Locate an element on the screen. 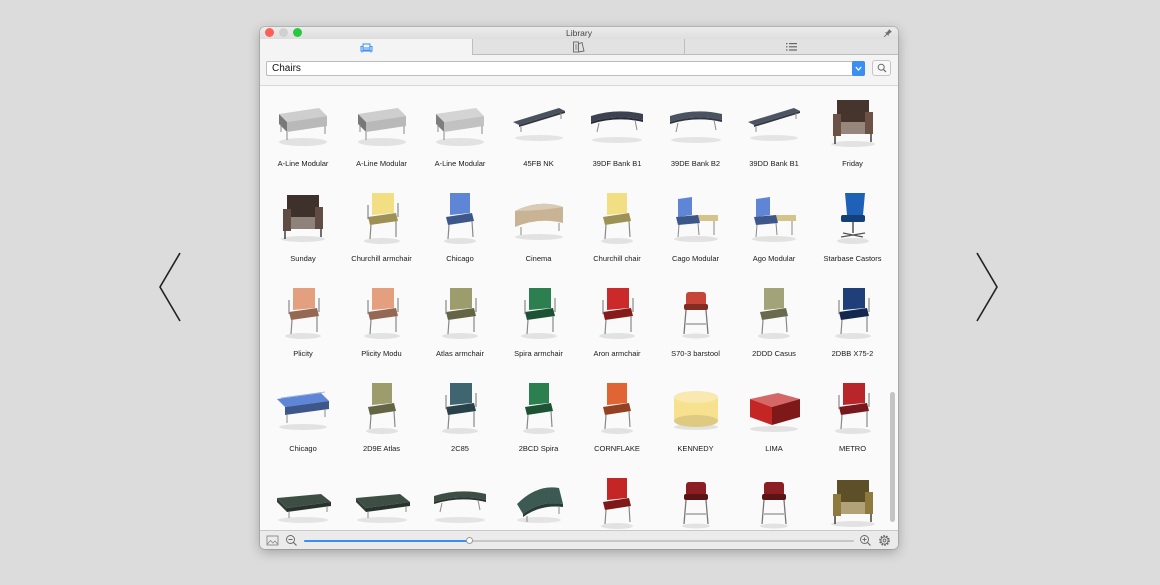  library-item: KENNEDY is located at coordinates (696, 424).